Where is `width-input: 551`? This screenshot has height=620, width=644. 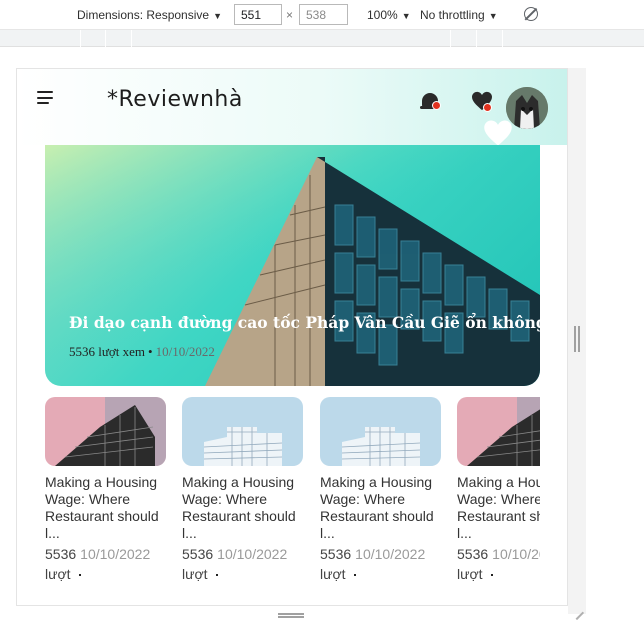 width-input: 551 is located at coordinates (258, 14).